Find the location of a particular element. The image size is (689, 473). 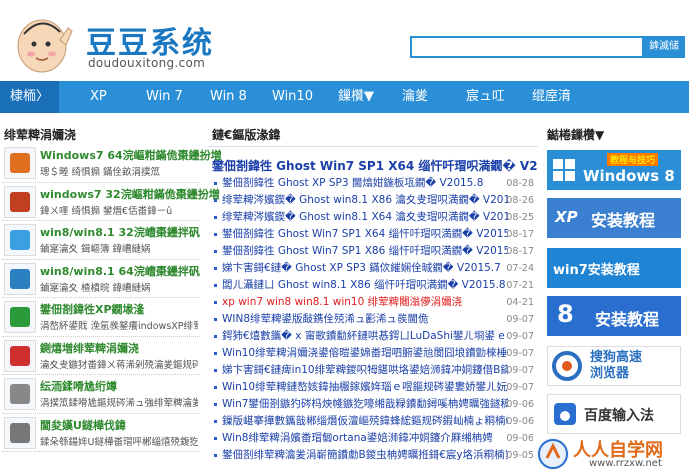

list-item: Windows7 64浣嶇粓鏋佹棗鑸扮増 璁＄畻 绮惧搧 鏋佺畝涓撲笟 is located at coordinates (112, 163).